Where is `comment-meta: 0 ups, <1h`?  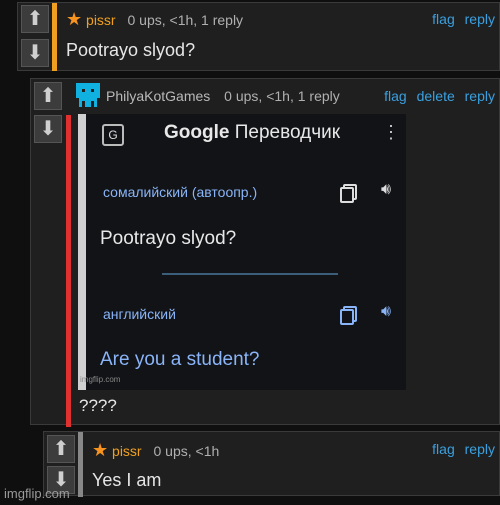 comment-meta: 0 ups, <1h is located at coordinates (186, 451).